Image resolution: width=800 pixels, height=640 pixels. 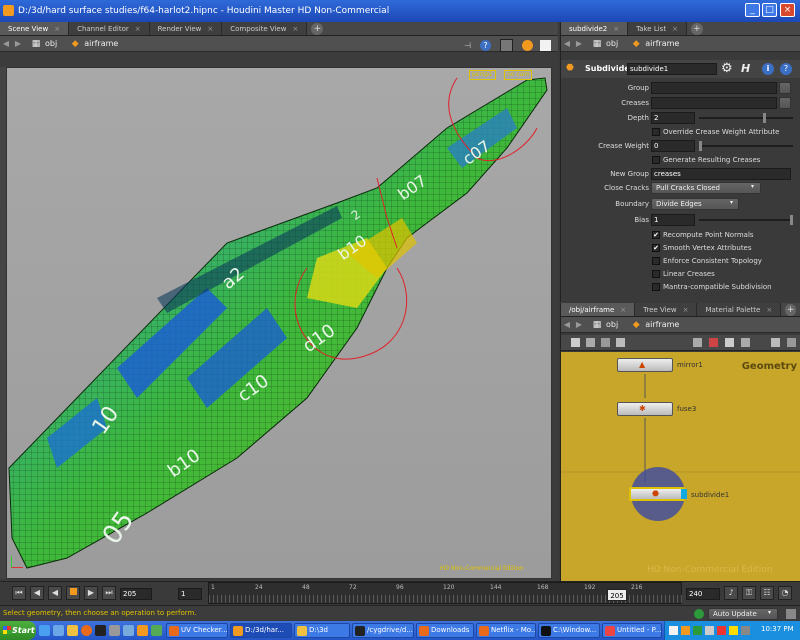 What do you see at coordinates (186, 28) in the screenshot?
I see `tab-render-view: Render View ×` at bounding box center [186, 28].